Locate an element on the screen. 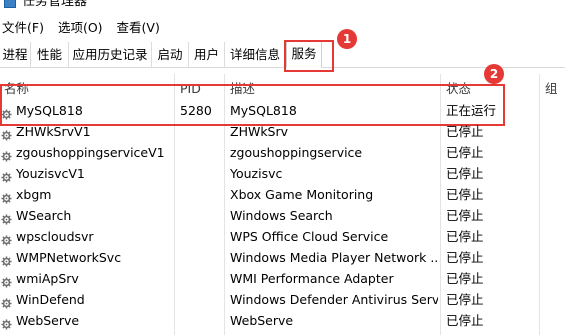 This screenshot has height=336, width=565. service-name: zgoushoppingserviceV1 is located at coordinates (90, 152).